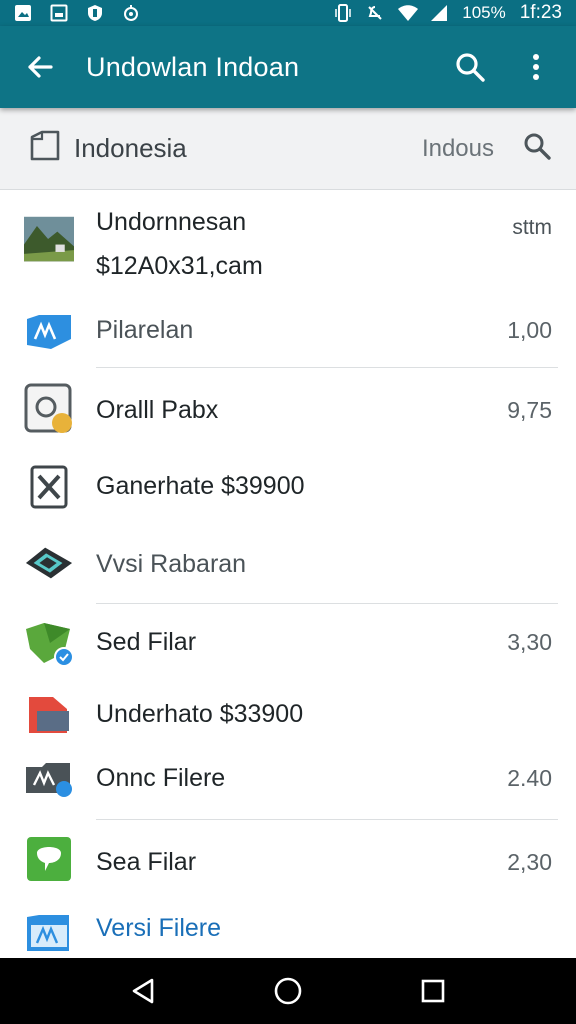 The height and width of the screenshot is (1024, 576). What do you see at coordinates (49, 408) in the screenshot?
I see `camera-icon` at bounding box center [49, 408].